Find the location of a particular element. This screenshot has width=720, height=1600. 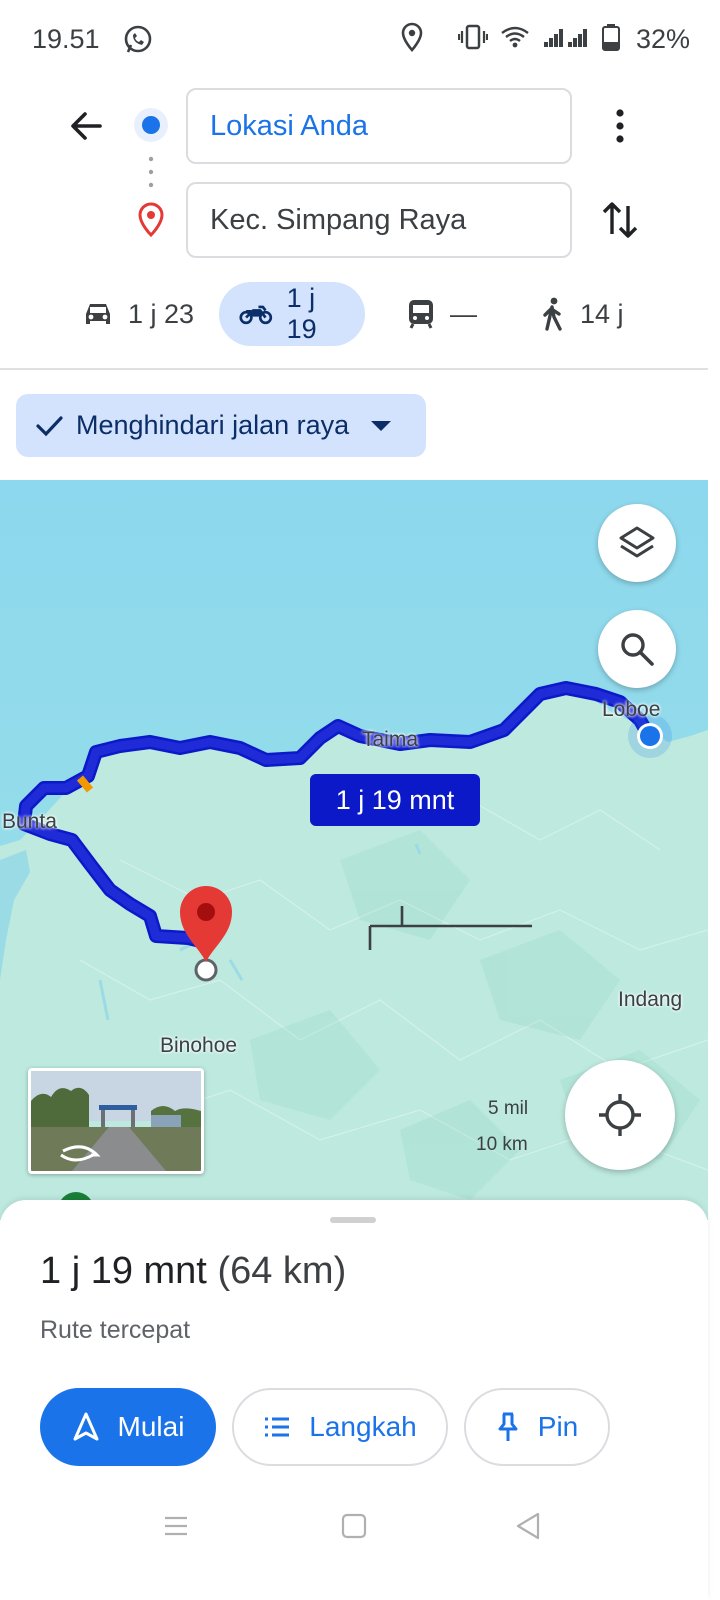

home-button is located at coordinates (354, 1528).